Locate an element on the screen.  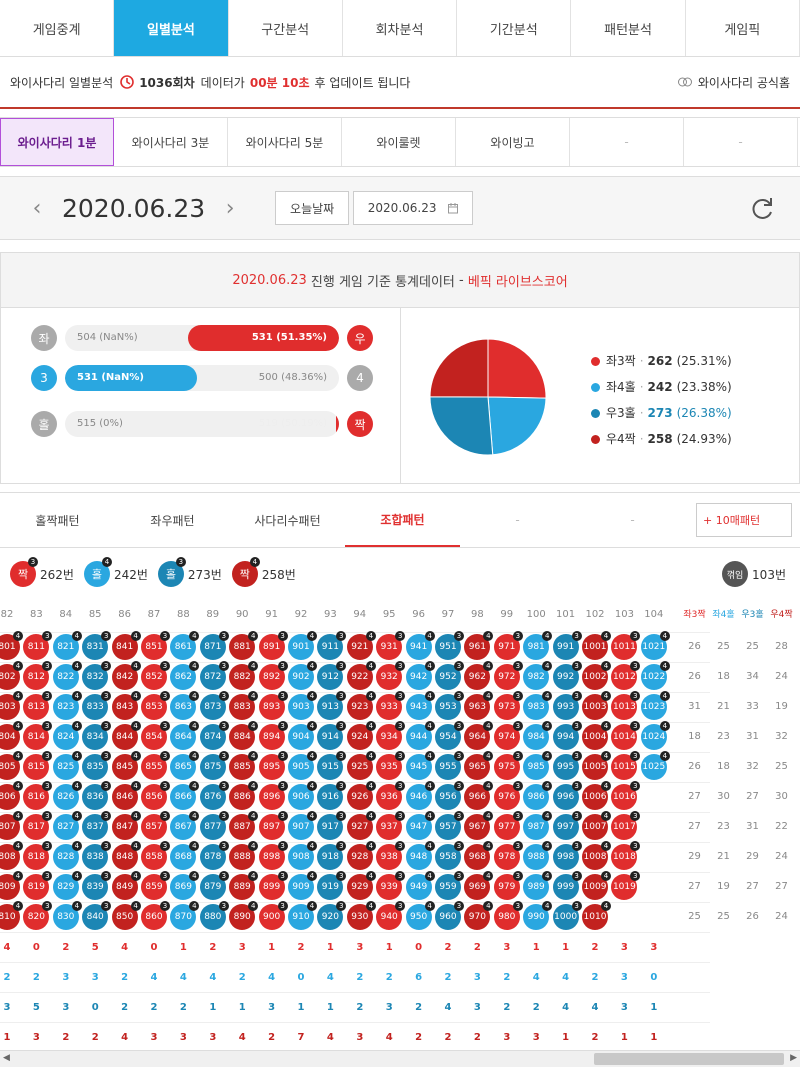
pattern-cell: 1007 4 is located at coordinates (596, 825).